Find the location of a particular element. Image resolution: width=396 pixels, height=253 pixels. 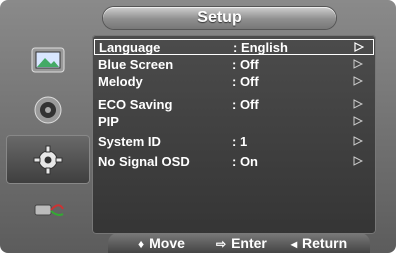

menu-item-label: ECO Saving is located at coordinates (135, 104).